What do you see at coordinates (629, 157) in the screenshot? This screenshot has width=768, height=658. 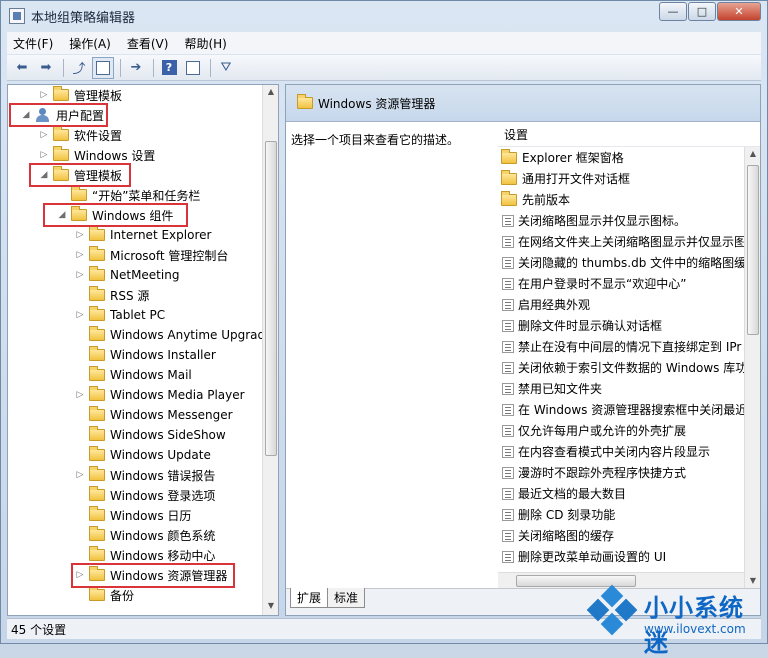 I see `setting-row: Explorer 框架窗格` at bounding box center [629, 157].